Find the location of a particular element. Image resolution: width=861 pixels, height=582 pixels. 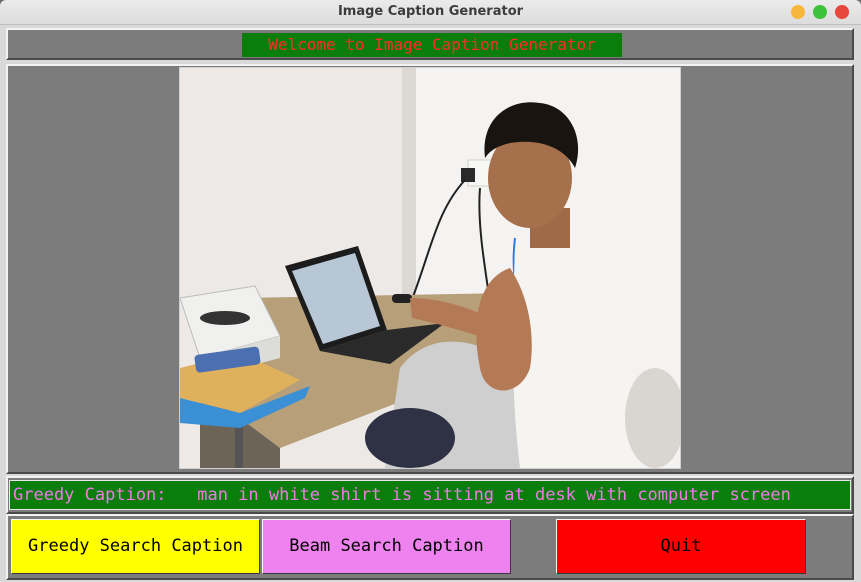

close-icon is located at coordinates (842, 12).